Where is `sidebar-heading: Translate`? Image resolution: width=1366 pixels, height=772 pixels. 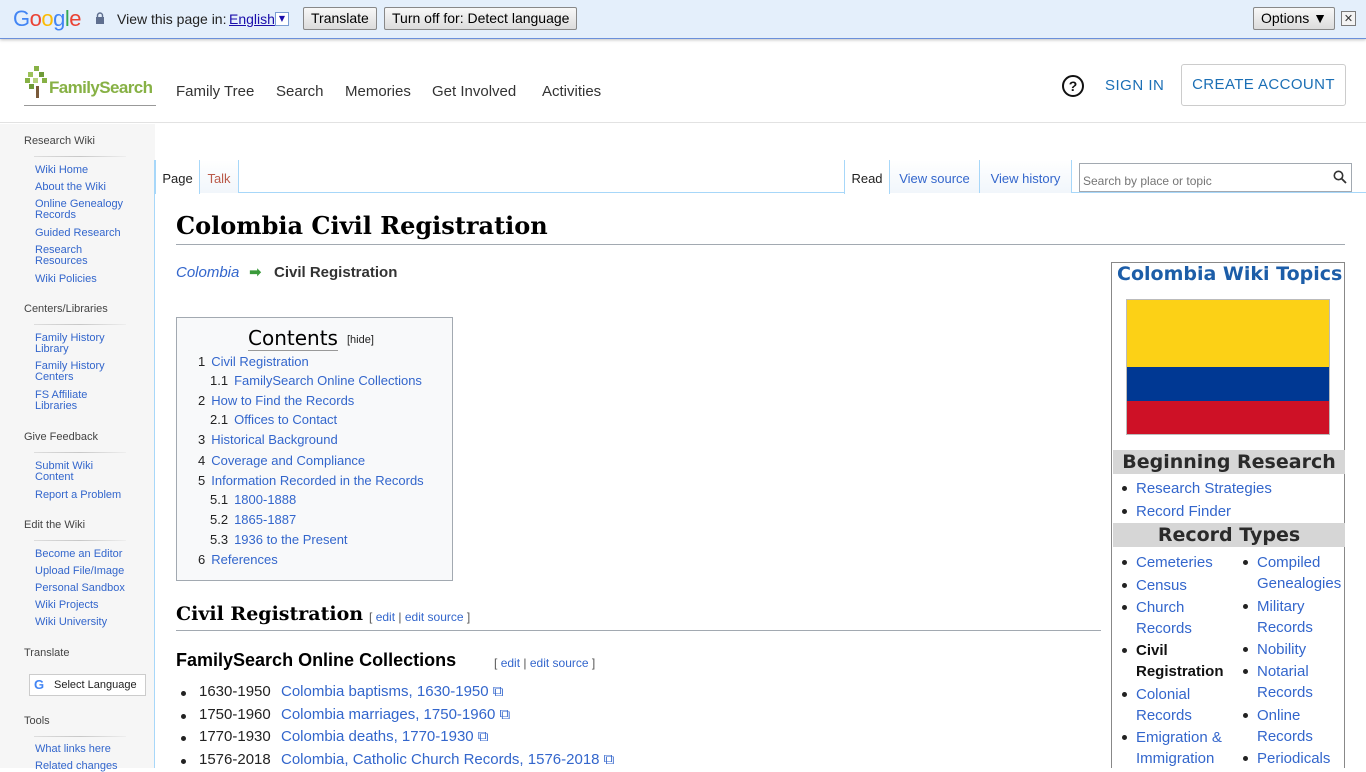
sidebar-heading: Translate is located at coordinates (47, 653).